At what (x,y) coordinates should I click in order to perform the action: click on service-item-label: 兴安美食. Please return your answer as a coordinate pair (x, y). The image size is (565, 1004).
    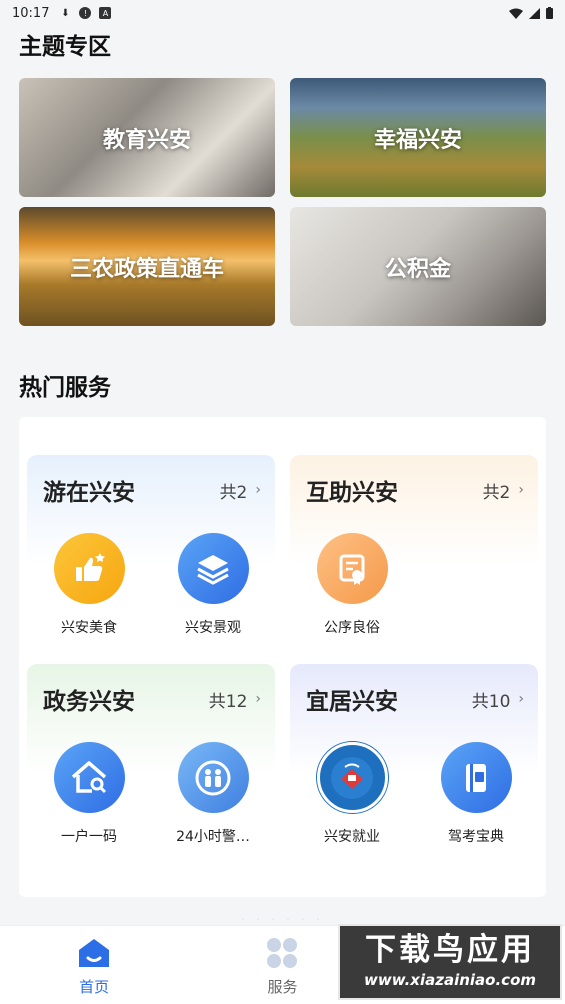
    Looking at the image, I should click on (89, 628).